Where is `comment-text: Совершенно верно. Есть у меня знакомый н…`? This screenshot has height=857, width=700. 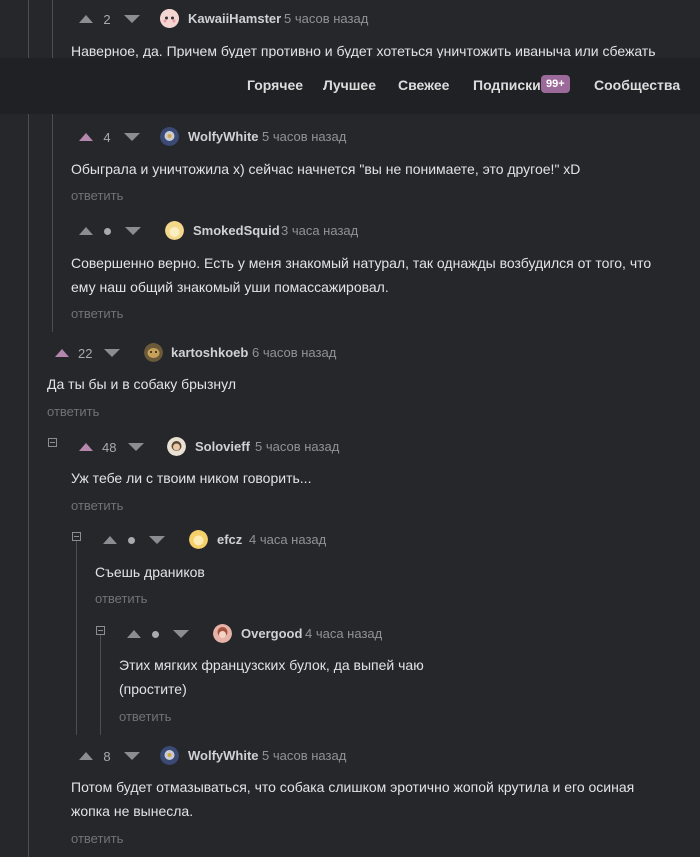 comment-text: Совершенно верно. Есть у меня знакомый н… is located at coordinates (361, 275).